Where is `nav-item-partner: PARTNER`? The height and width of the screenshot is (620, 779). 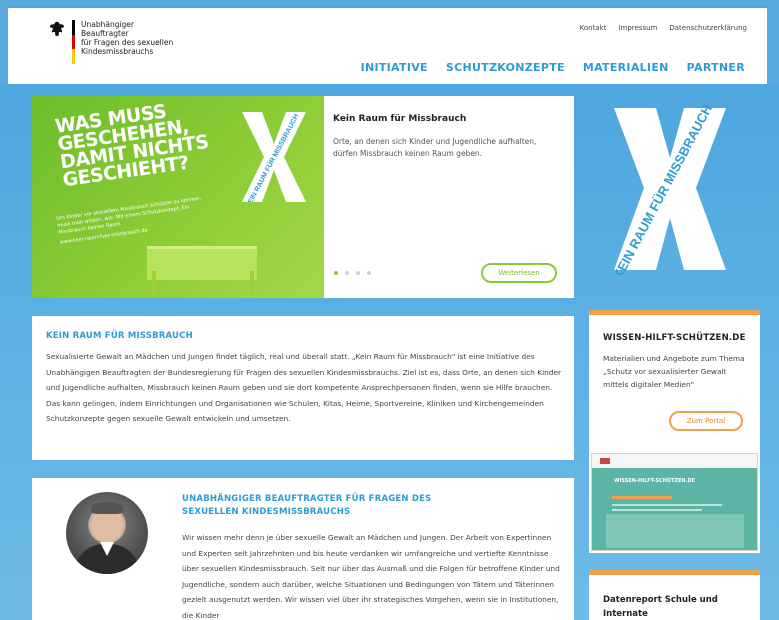 nav-item-partner: PARTNER is located at coordinates (716, 67).